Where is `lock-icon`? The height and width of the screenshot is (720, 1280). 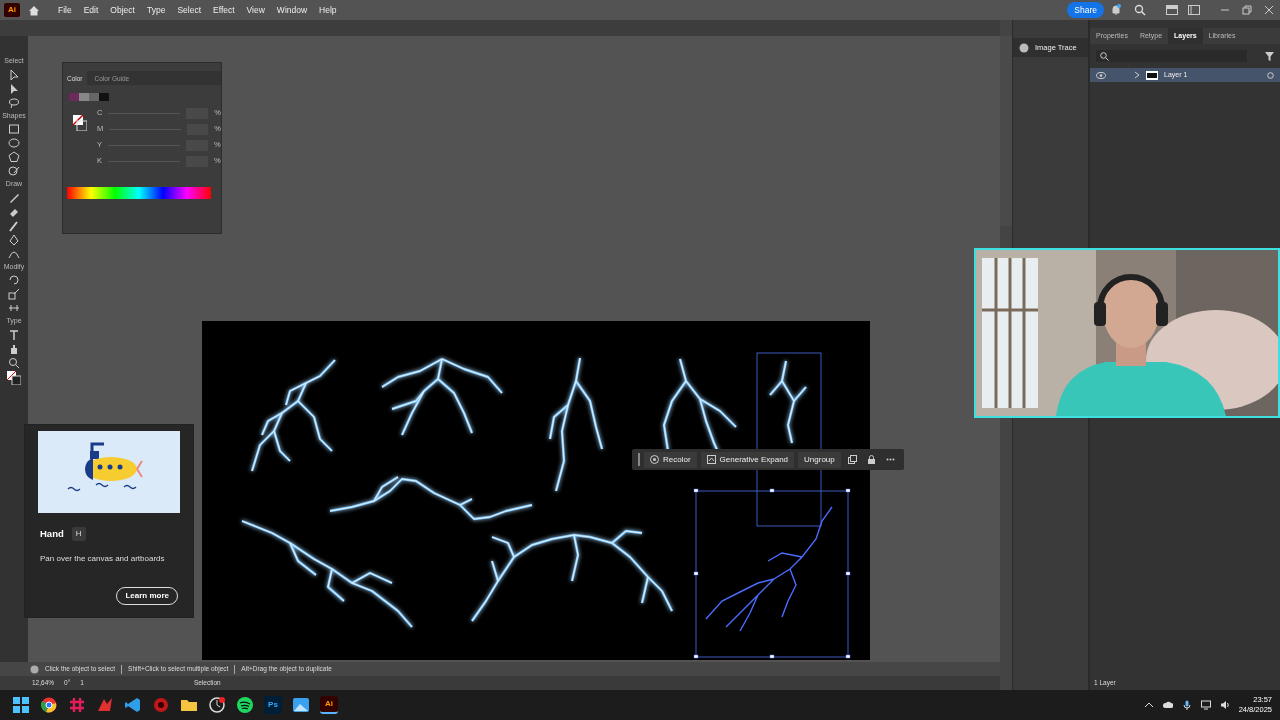 lock-icon is located at coordinates (871, 459).